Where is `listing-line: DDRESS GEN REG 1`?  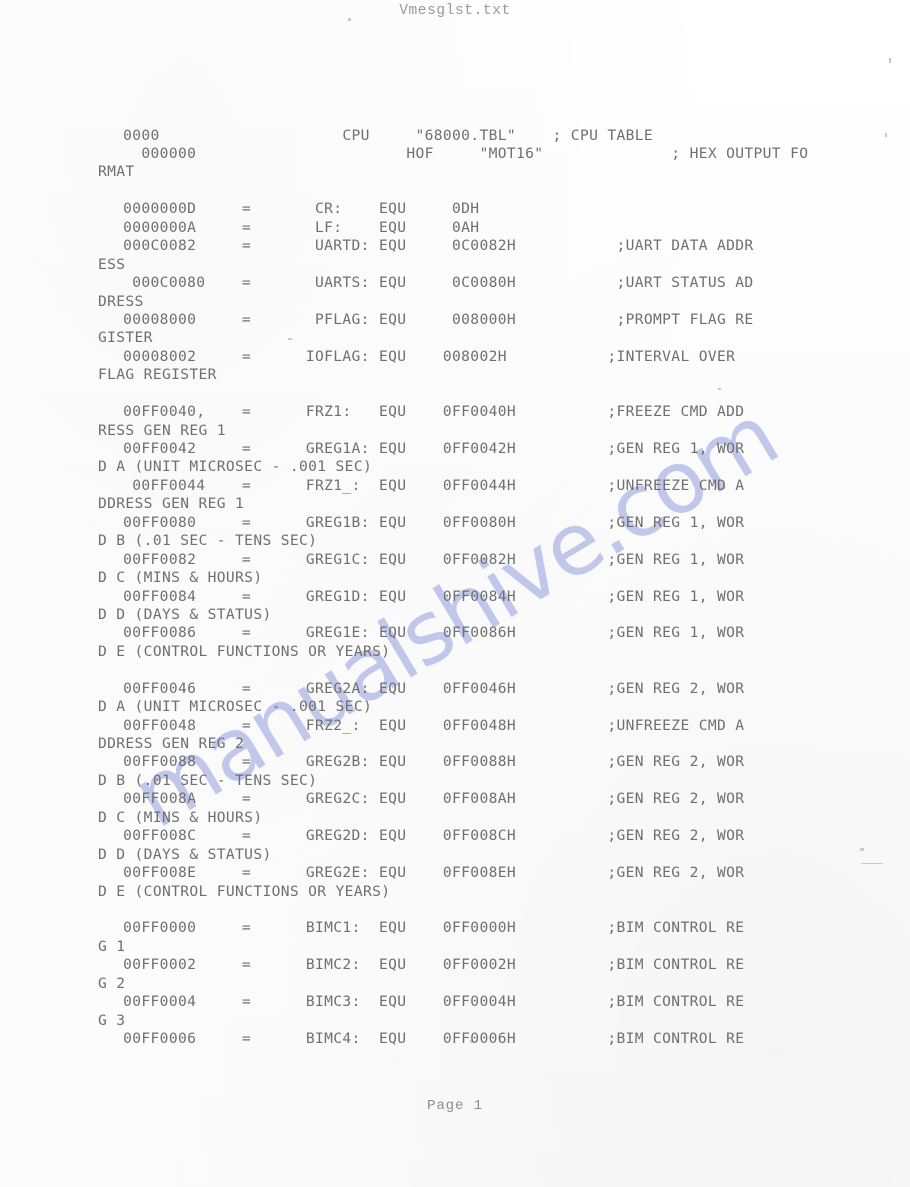
listing-line: DDRESS GEN REG 1 is located at coordinates (171, 504).